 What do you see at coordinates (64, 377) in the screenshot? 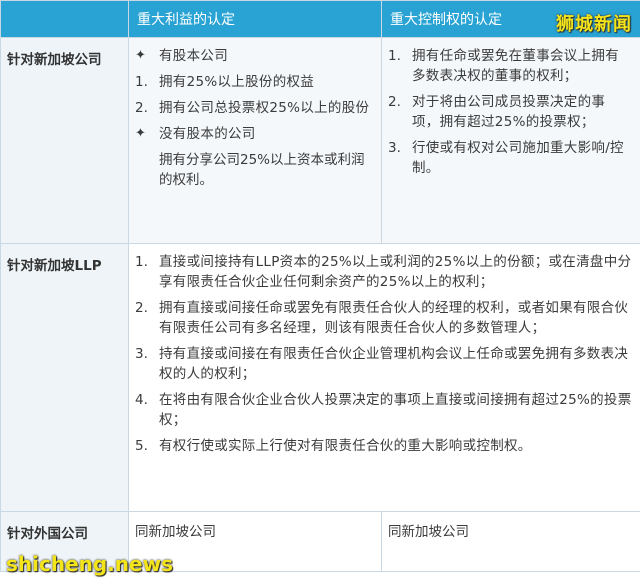
I see `row-label-sg-llp: 针对新加坡LLP` at bounding box center [64, 377].